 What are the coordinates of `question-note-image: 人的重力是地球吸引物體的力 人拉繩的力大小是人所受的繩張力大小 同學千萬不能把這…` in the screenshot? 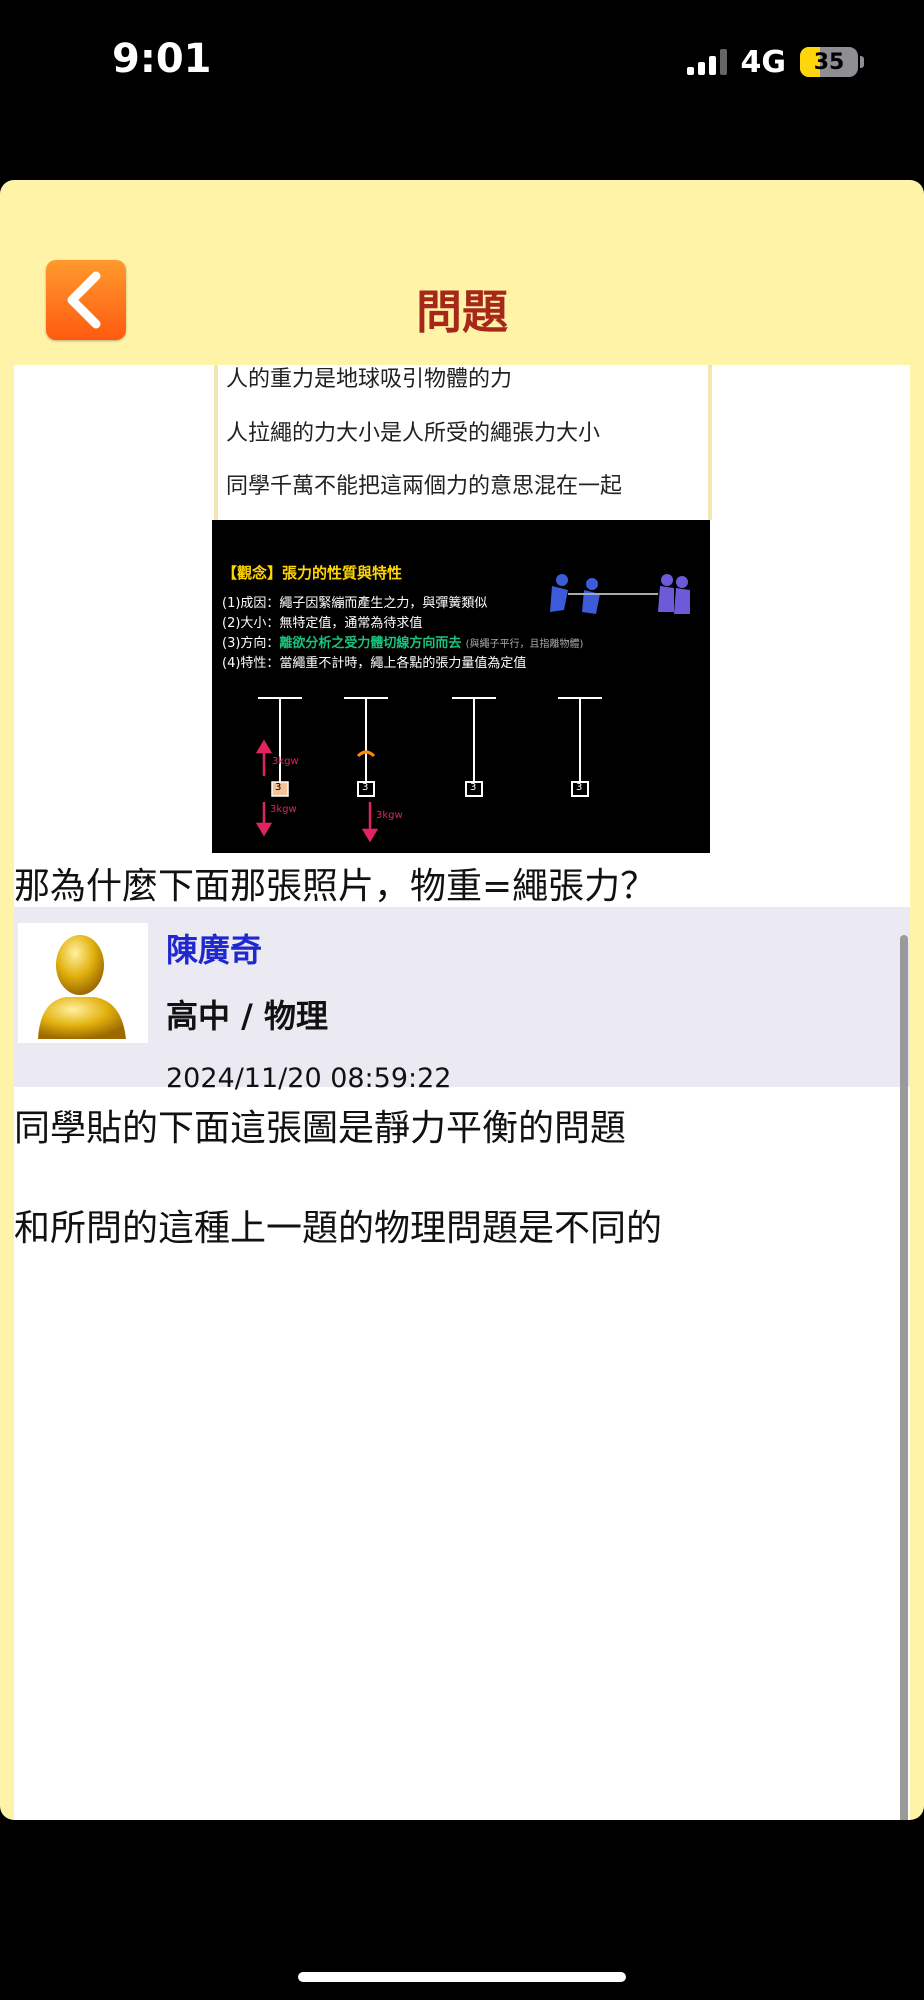 It's located at (463, 442).